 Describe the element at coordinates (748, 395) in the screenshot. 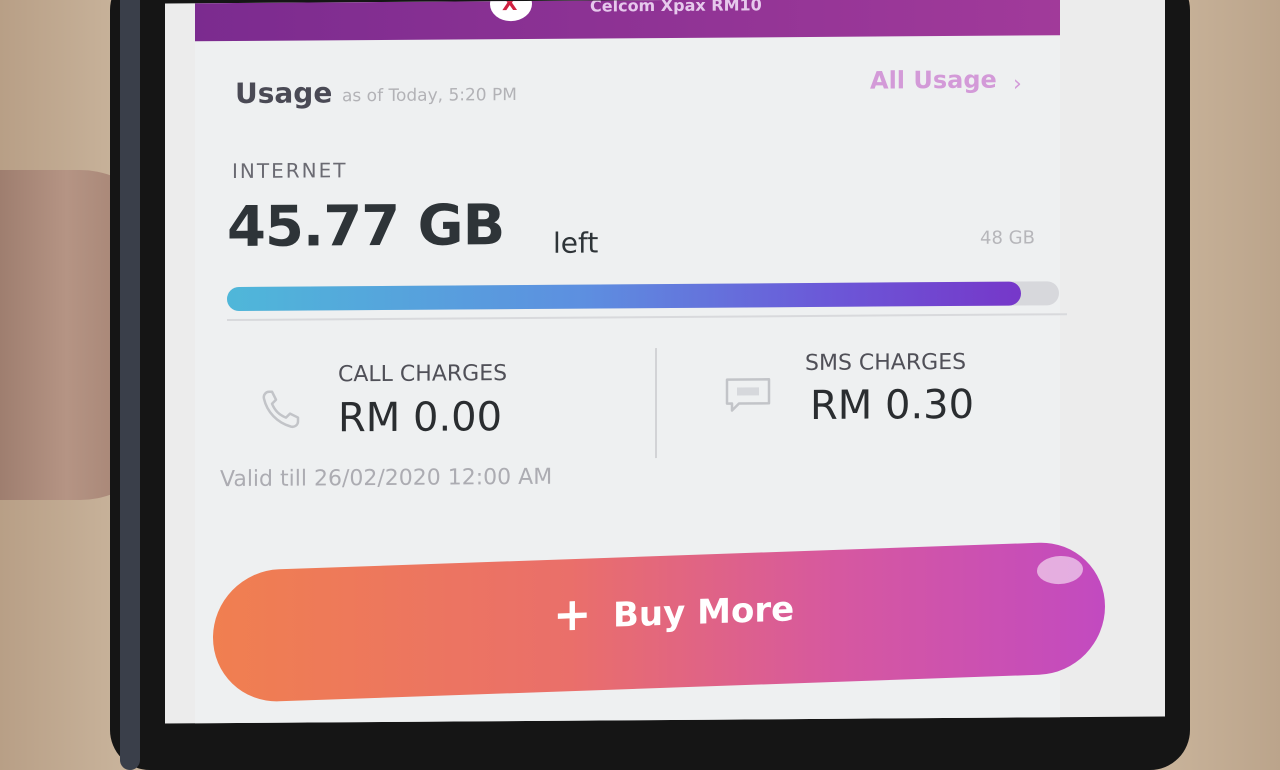

I see `sms-icon` at that location.